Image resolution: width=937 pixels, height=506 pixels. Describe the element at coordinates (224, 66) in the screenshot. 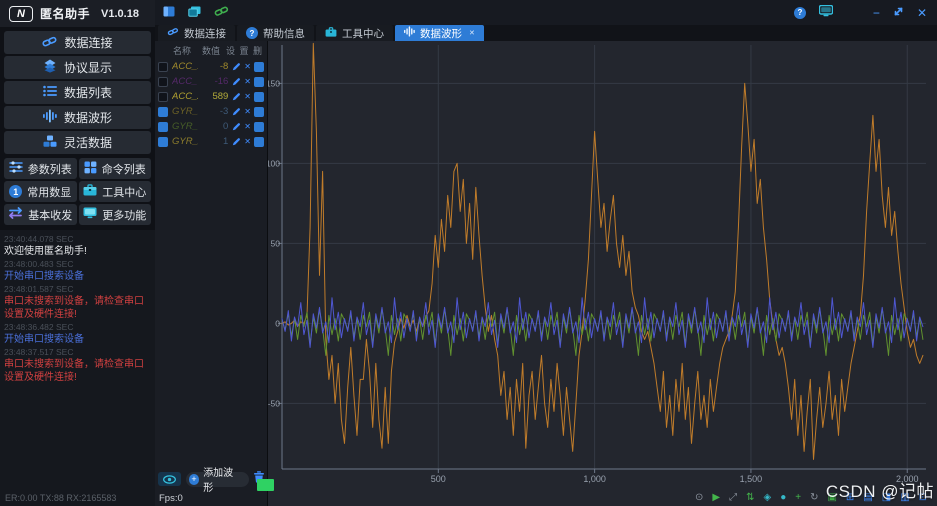

I see `signal-value: -8` at that location.